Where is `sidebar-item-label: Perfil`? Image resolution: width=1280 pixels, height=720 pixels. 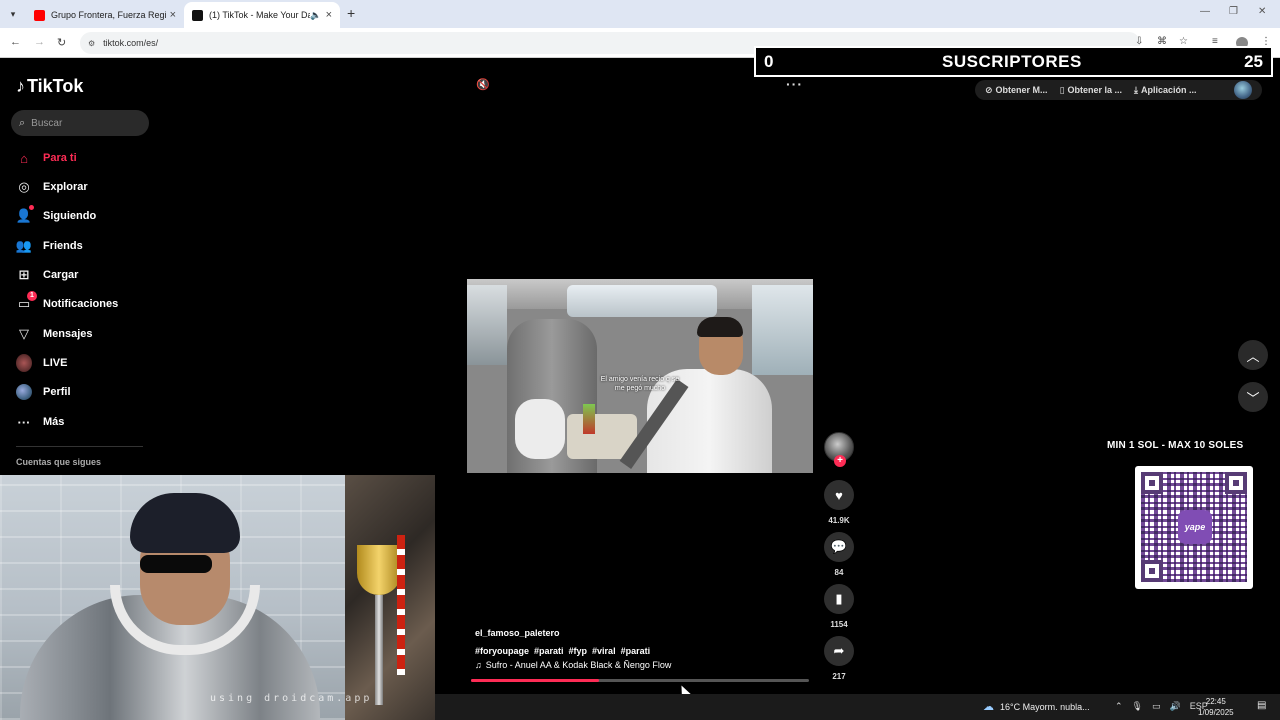 sidebar-item-label: Perfil is located at coordinates (57, 392).